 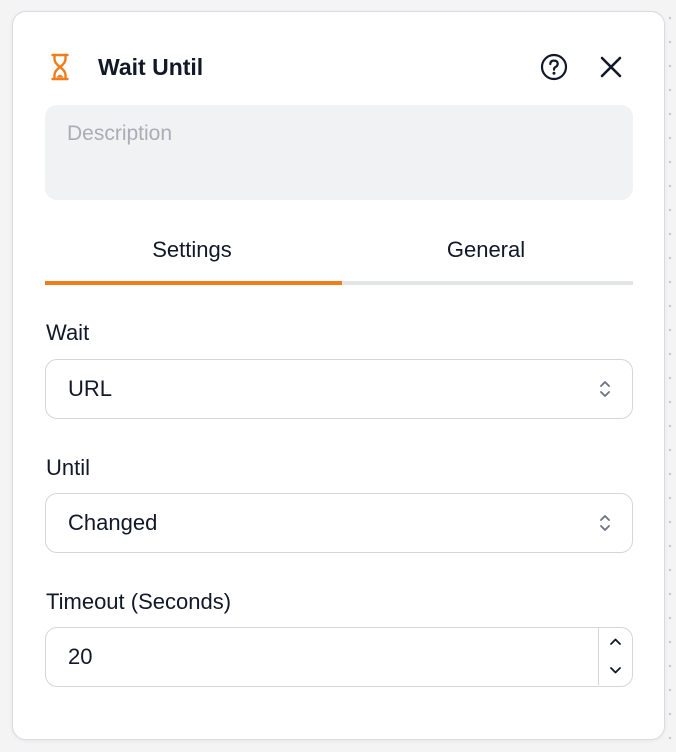 What do you see at coordinates (339, 657) in the screenshot?
I see `timeout-input: 20` at bounding box center [339, 657].